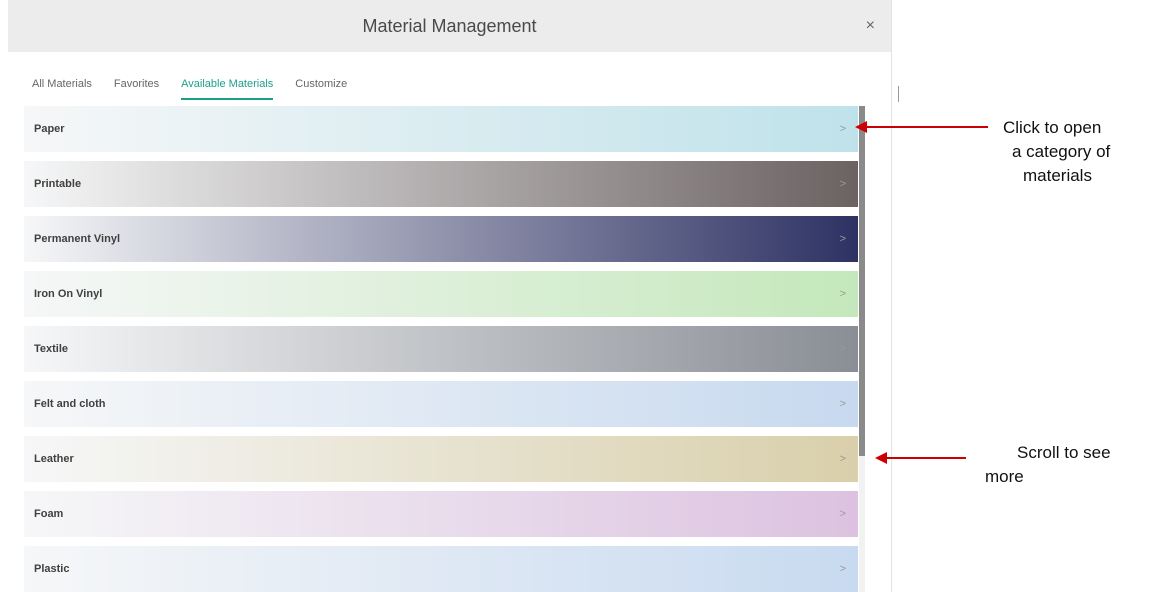  Describe the element at coordinates (49, 514) in the screenshot. I see `category-label: Foam` at that location.